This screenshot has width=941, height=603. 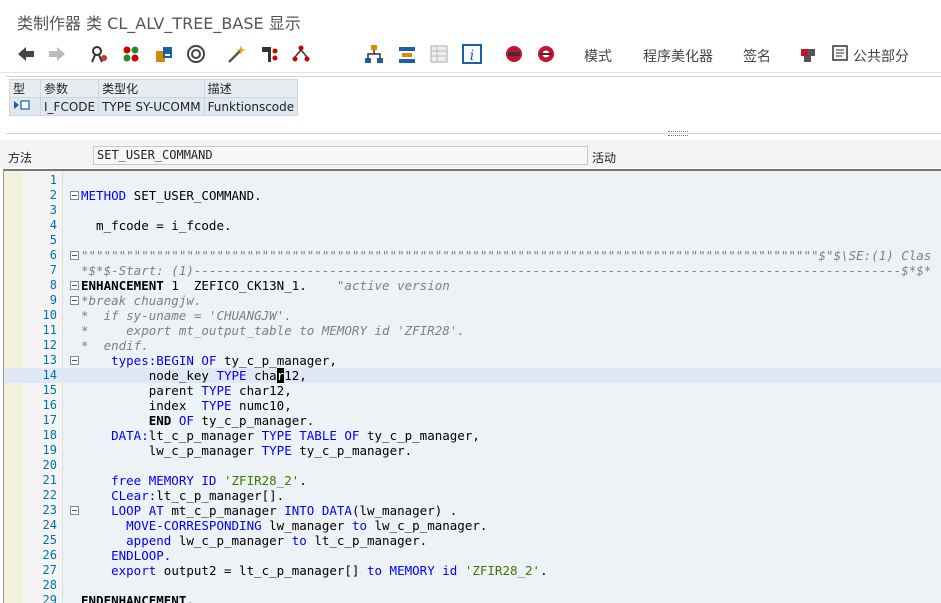 I want to click on code-line: 12 * endif., so click(x=472, y=345).